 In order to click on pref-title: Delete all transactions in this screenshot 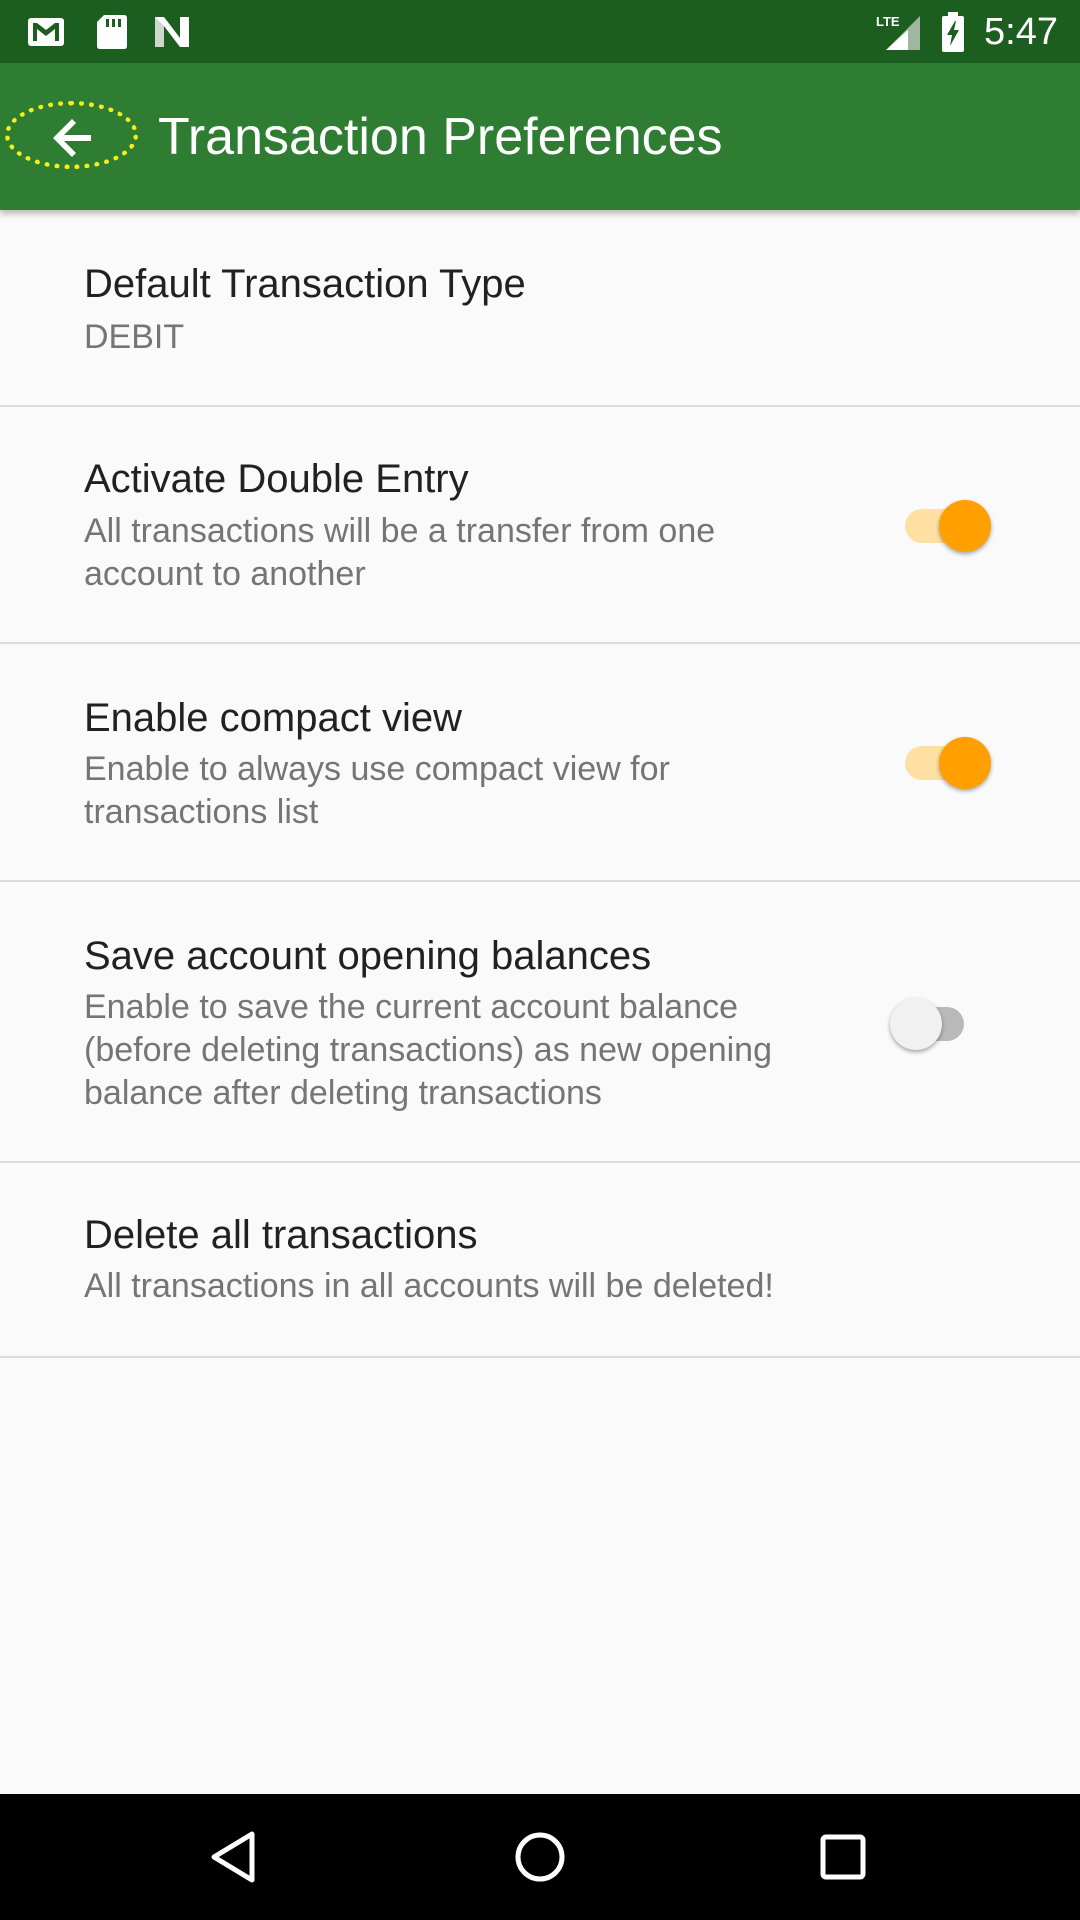, I will do `click(281, 1235)`.